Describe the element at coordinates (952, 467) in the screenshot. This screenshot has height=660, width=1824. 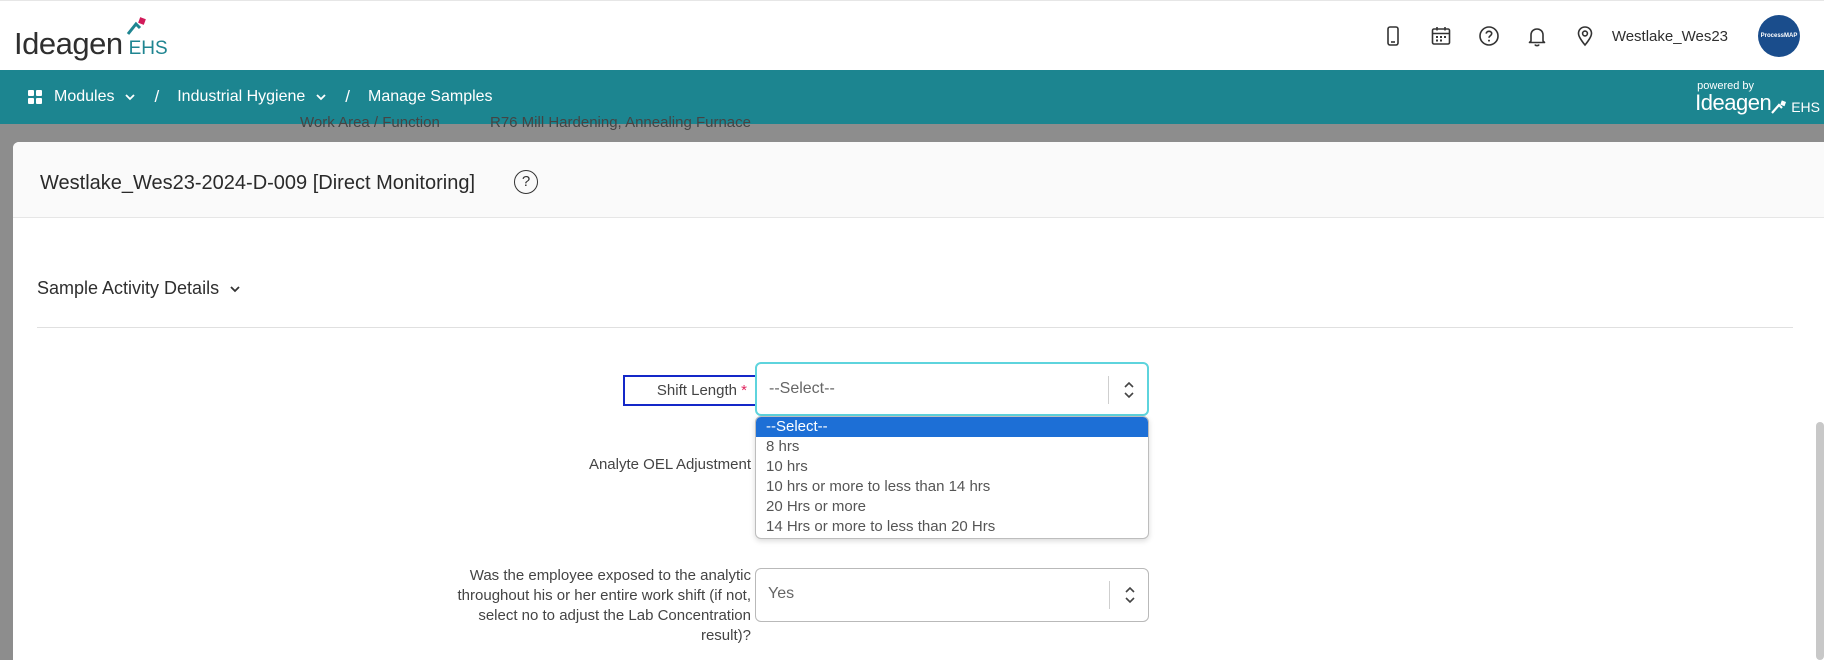
I see `dropdown-option: 10 hrs` at that location.